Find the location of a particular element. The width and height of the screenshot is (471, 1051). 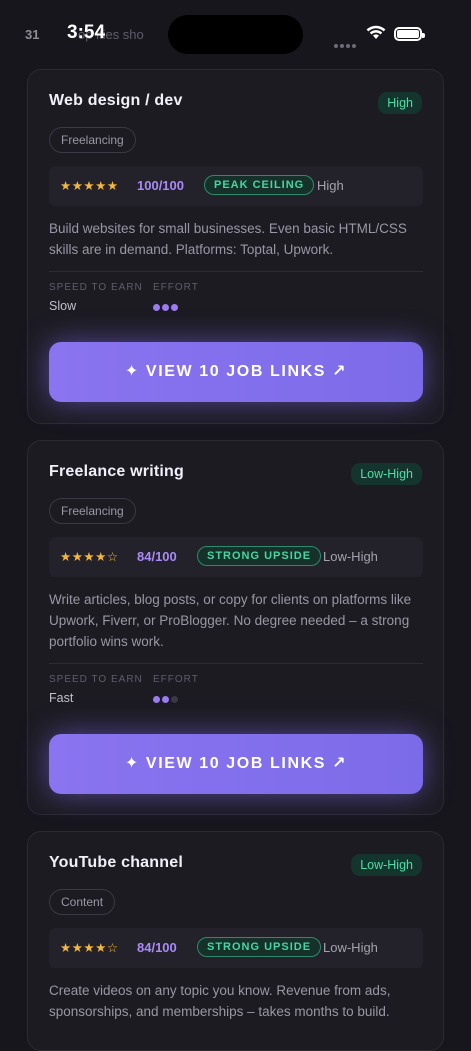

wifi-icon is located at coordinates (376, 35).